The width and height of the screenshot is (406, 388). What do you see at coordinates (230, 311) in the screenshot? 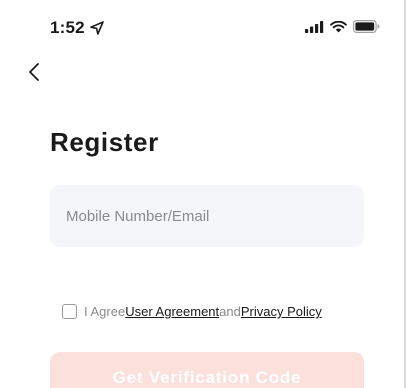
I see `agree-conjunction: and` at bounding box center [230, 311].